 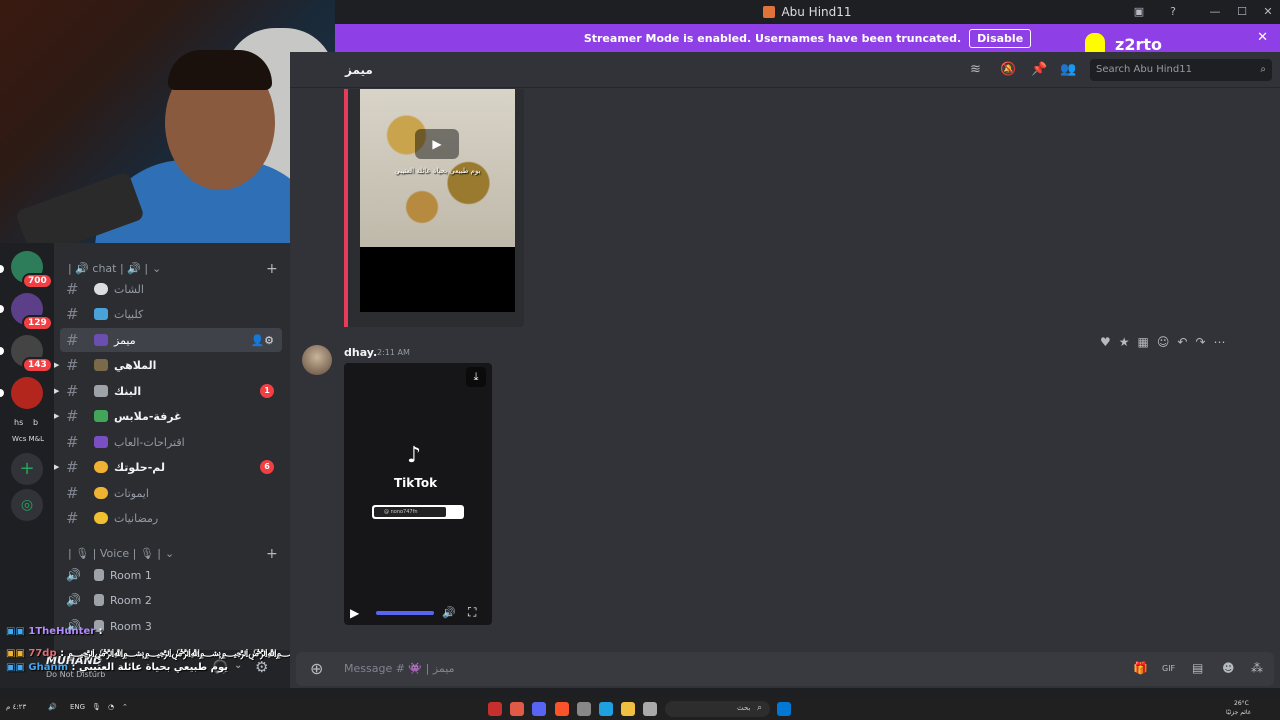 What do you see at coordinates (472, 612) in the screenshot?
I see `fullscreen-icon: ⛶` at bounding box center [472, 612].